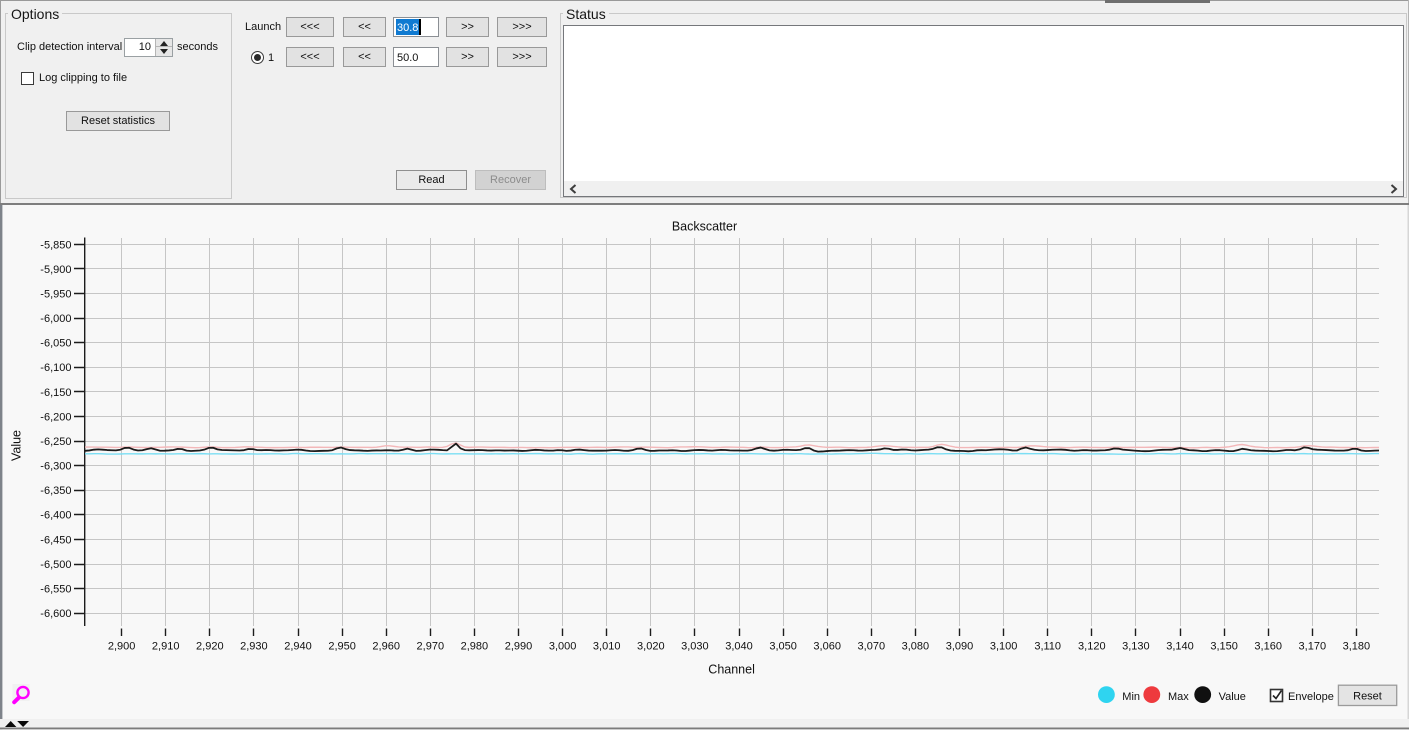 Image resolution: width=1409 pixels, height=730 pixels. I want to click on svg-text: -6,200, so click(55, 417).